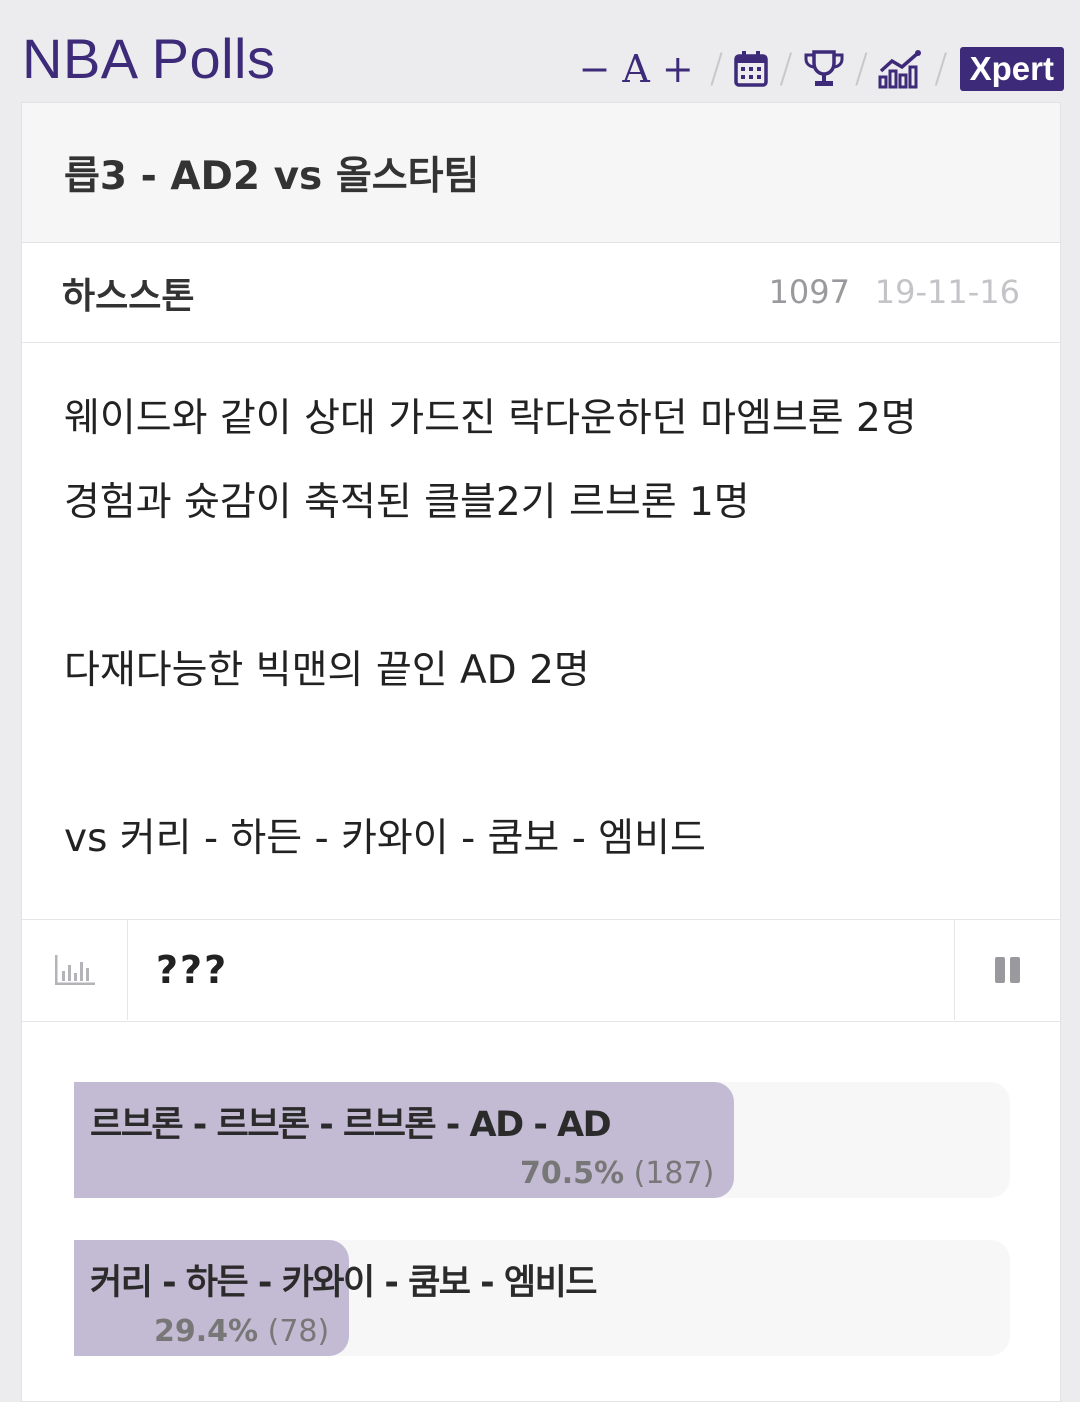 The height and width of the screenshot is (1402, 1080). Describe the element at coordinates (344, 1283) in the screenshot. I see `poll-option-label: 커리 - 하든 - 카와이 - 쿰보 - 엠비드` at that location.